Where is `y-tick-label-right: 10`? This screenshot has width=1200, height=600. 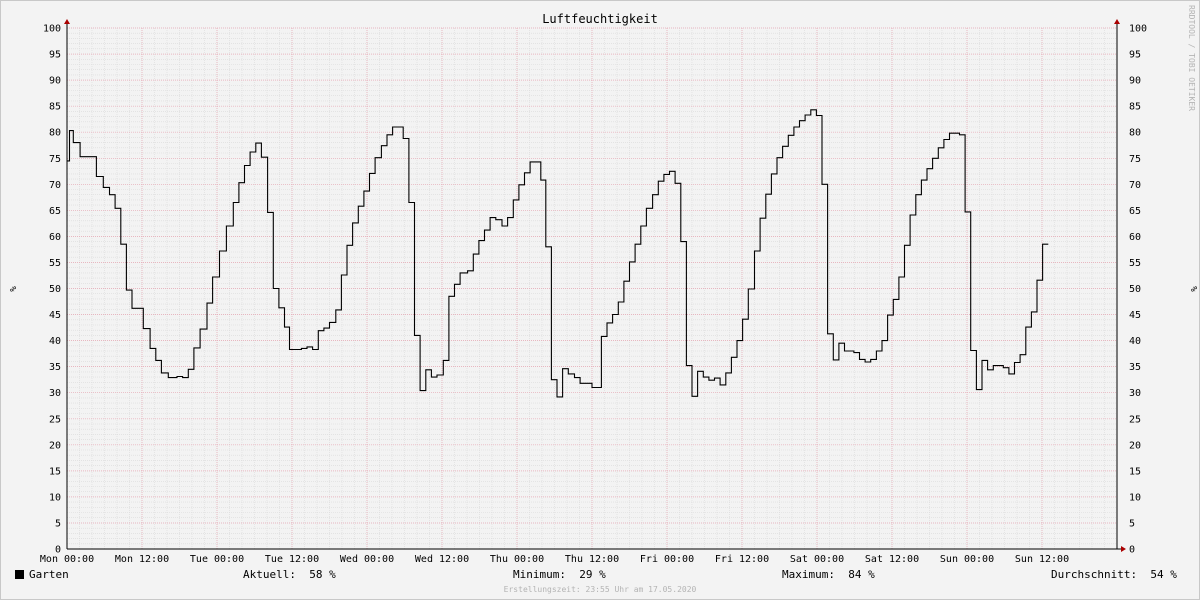 y-tick-label-right: 10 is located at coordinates (1135, 497).